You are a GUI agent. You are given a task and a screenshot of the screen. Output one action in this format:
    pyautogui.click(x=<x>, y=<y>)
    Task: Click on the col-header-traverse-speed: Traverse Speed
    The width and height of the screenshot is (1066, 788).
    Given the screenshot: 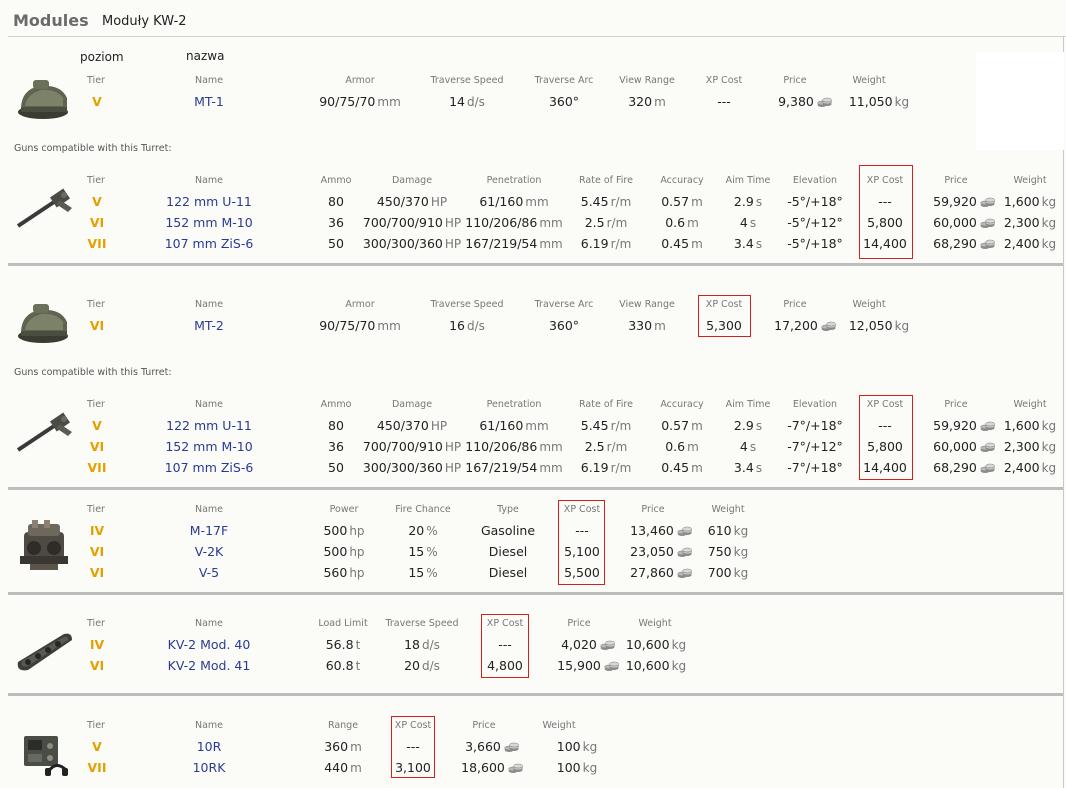 What is the action you would take?
    pyautogui.click(x=422, y=623)
    